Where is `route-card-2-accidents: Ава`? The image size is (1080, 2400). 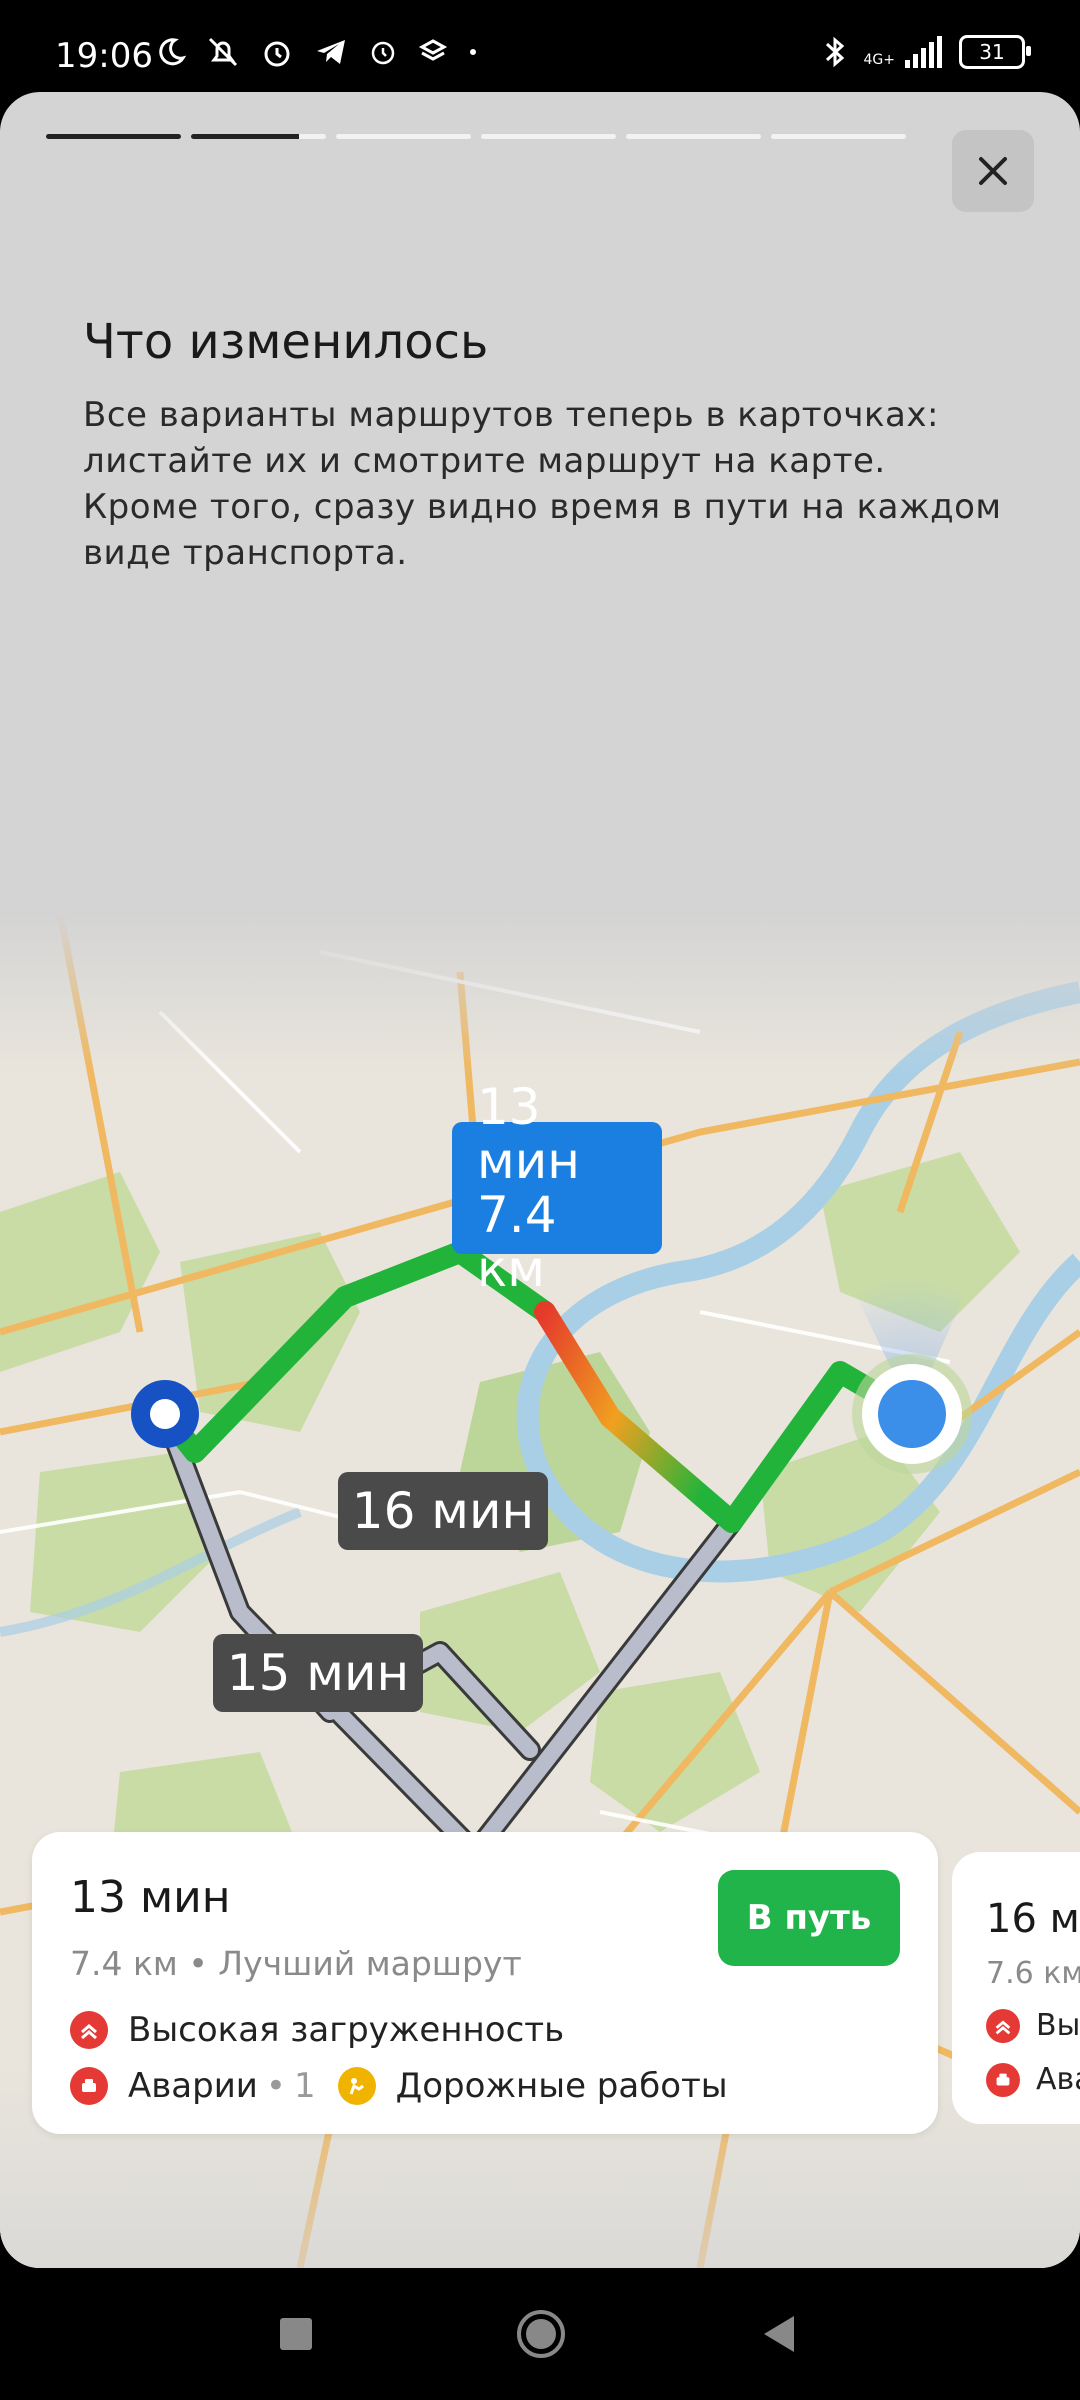 route-card-2-accidents: Ава is located at coordinates (1058, 2079).